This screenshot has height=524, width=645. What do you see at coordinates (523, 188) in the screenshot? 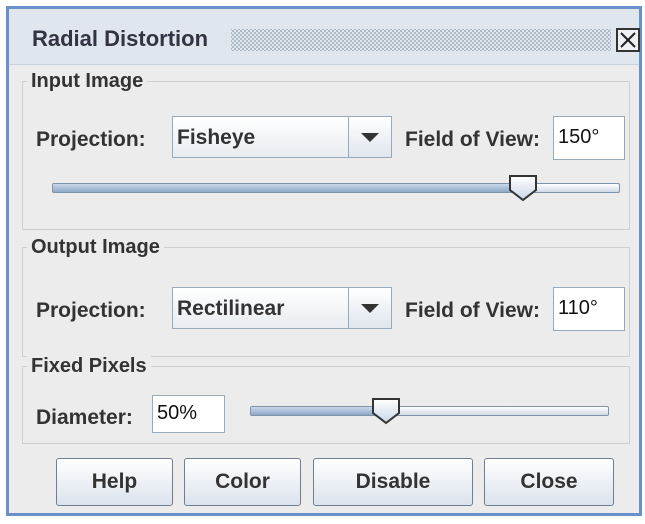
I see `input-fov-slider-thumb` at bounding box center [523, 188].